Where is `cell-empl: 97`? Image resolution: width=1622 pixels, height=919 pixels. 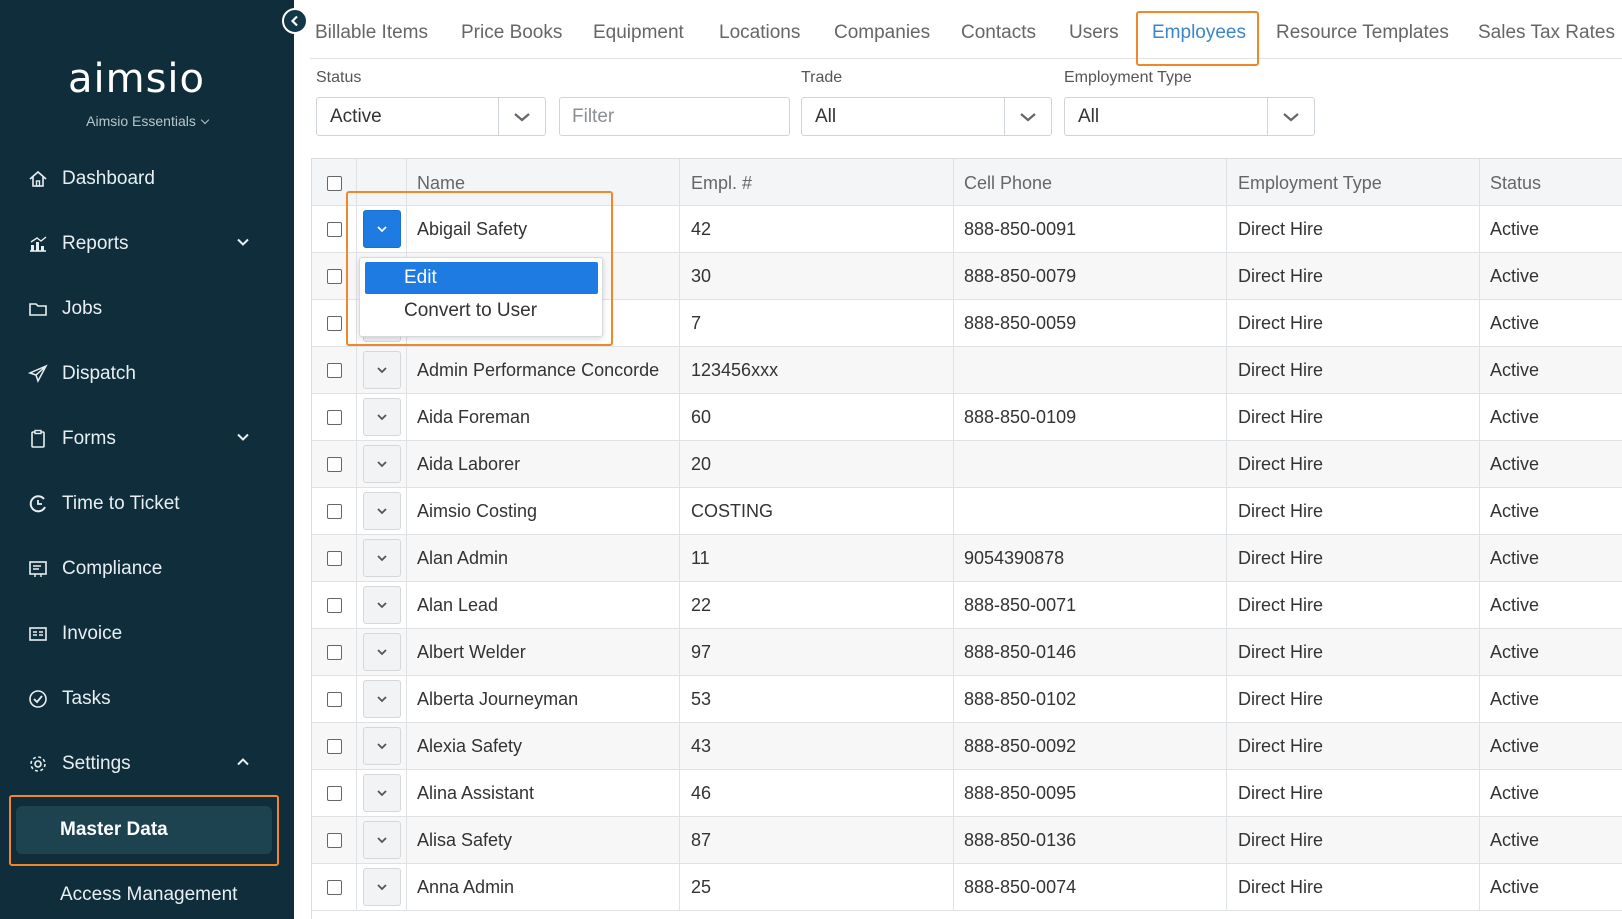 cell-empl: 97 is located at coordinates (817, 652).